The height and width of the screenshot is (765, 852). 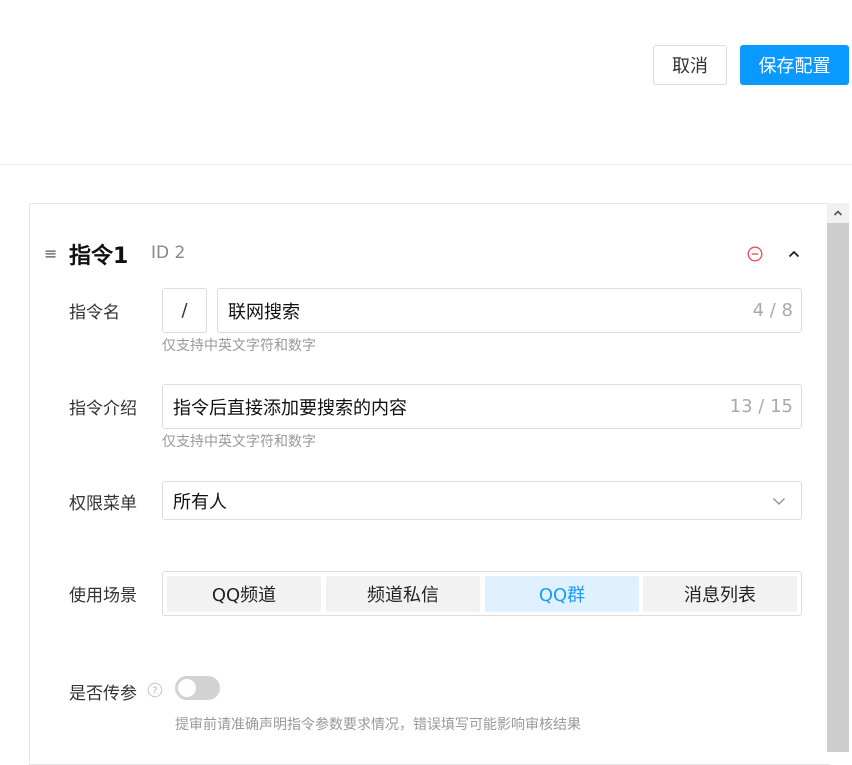 I want to click on question-circle-icon: ?, so click(x=155, y=690).